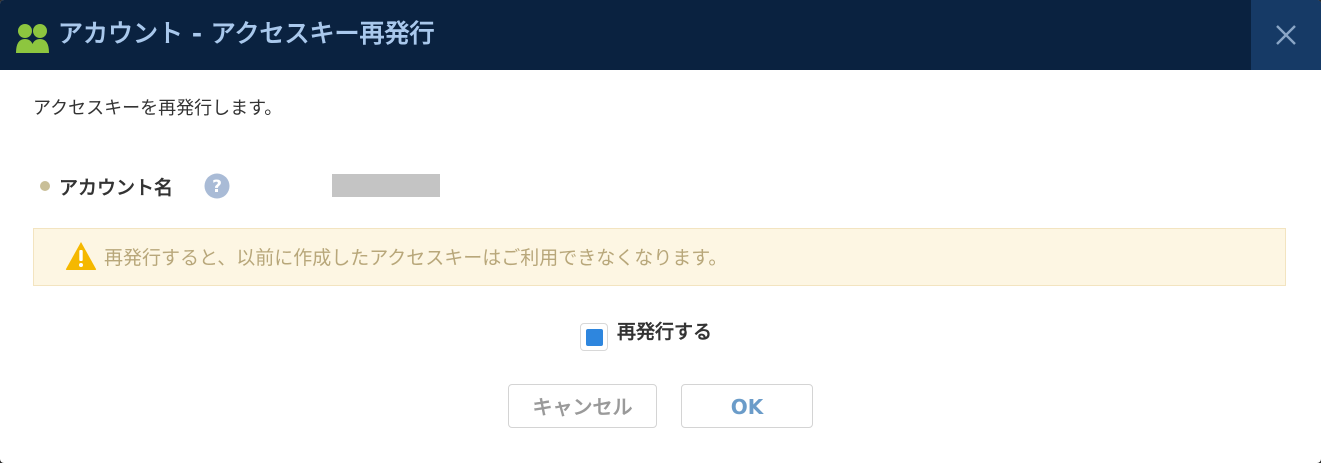 This screenshot has width=1321, height=463. What do you see at coordinates (116, 188) in the screenshot?
I see `account-name-label: アカウント名` at bounding box center [116, 188].